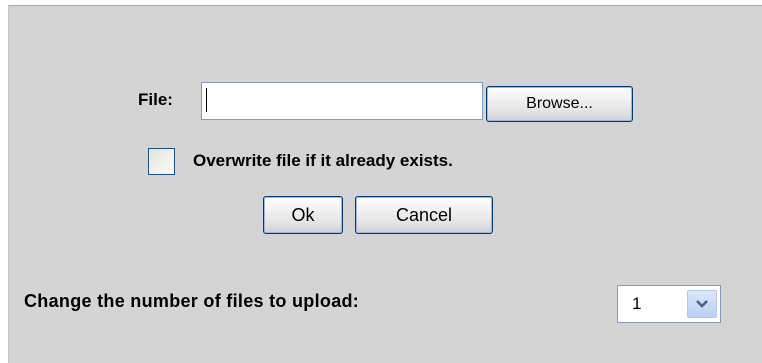 This screenshot has width=762, height=363. Describe the element at coordinates (669, 304) in the screenshot. I see `file-count-select: 1` at that location.